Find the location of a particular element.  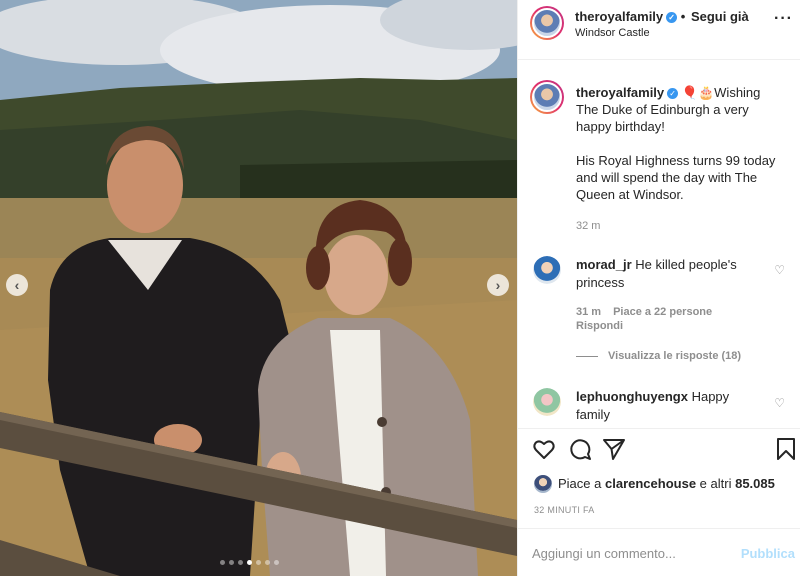

share-paper-plane-icon is located at coordinates (614, 449).